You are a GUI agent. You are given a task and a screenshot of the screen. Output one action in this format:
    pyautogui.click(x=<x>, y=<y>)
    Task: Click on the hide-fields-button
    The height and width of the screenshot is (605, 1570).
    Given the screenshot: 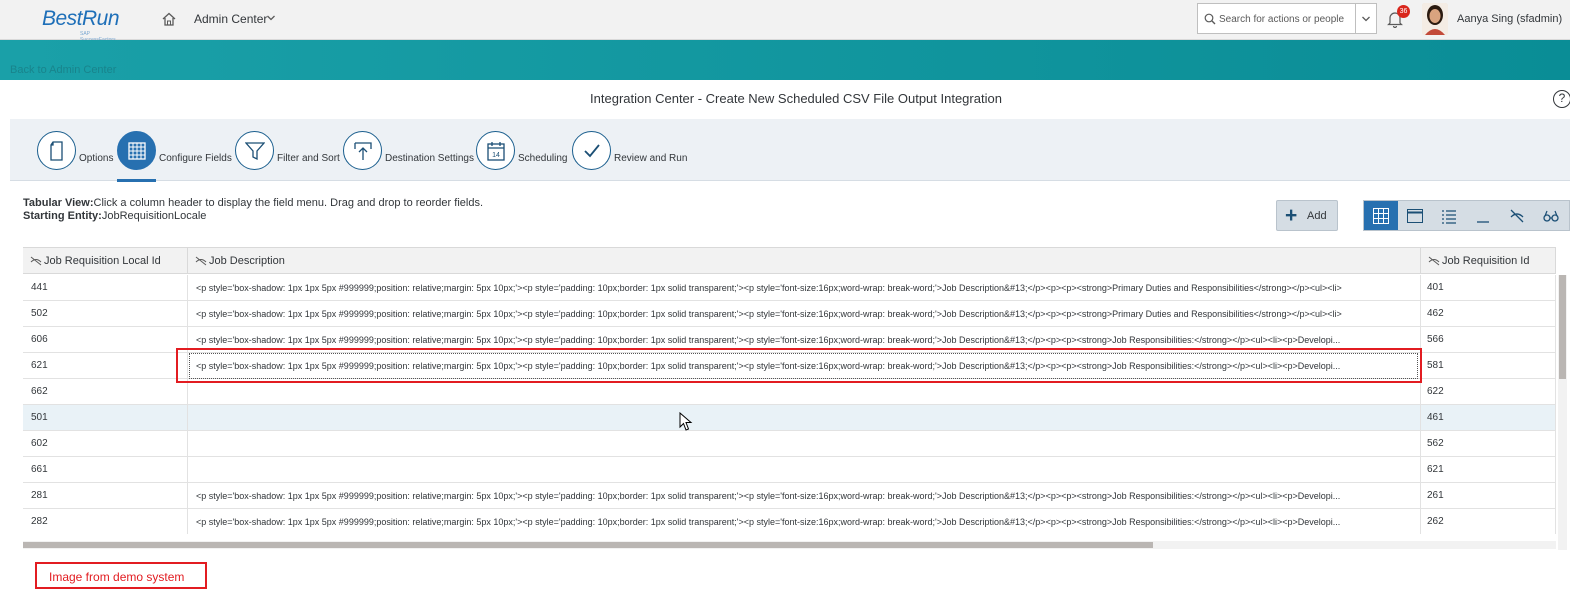 What is the action you would take?
    pyautogui.click(x=1517, y=215)
    